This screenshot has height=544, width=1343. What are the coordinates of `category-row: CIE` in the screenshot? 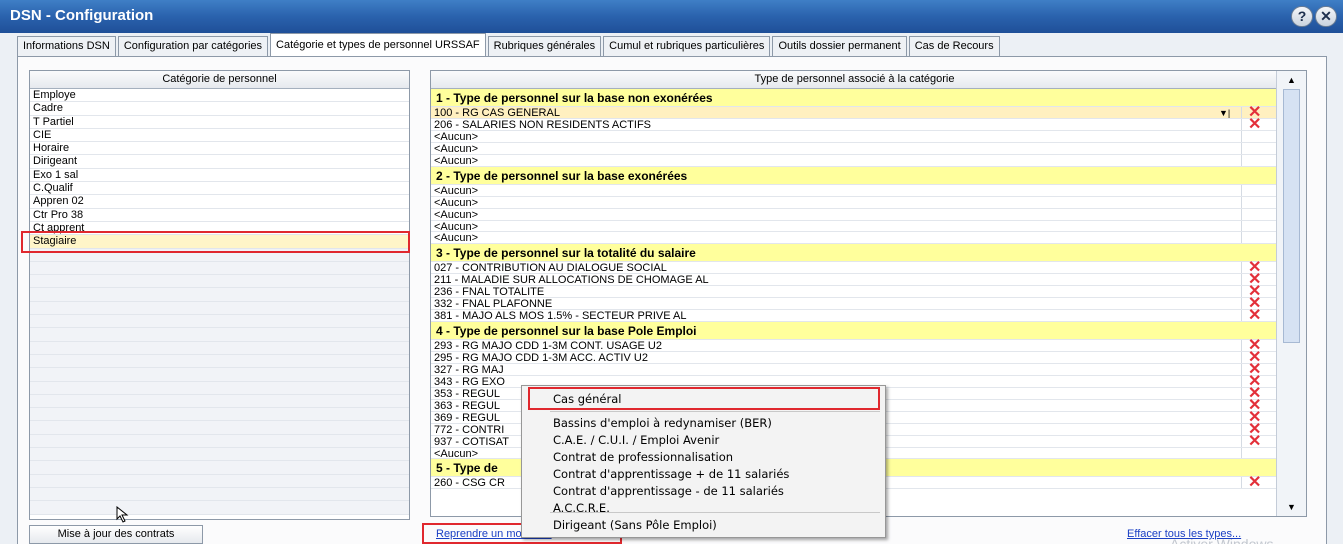 It's located at (219, 136).